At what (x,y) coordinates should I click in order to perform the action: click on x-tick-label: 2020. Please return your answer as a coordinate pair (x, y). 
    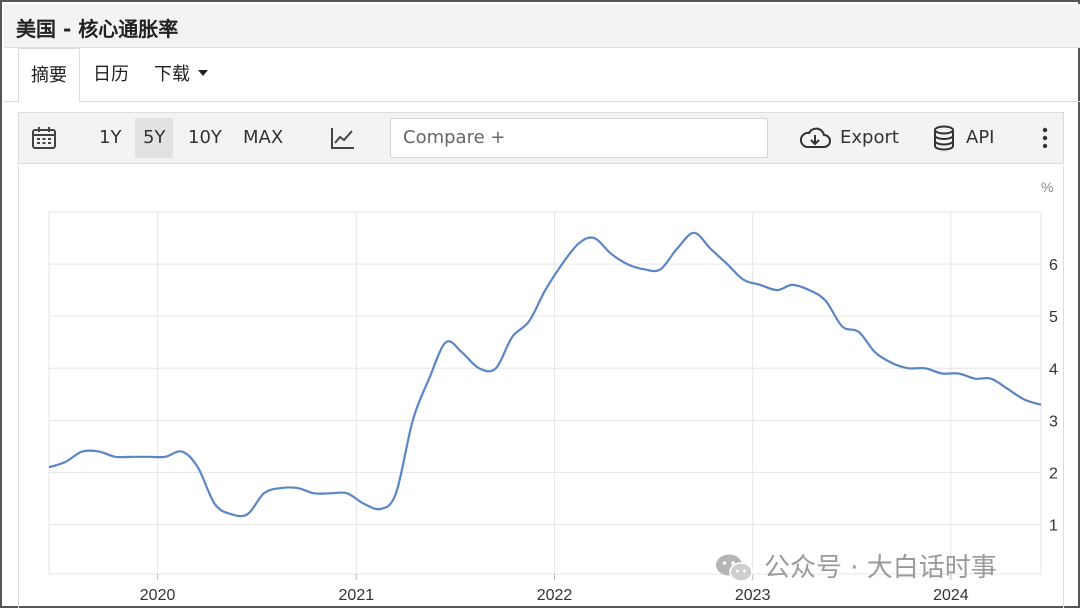
    Looking at the image, I should click on (158, 595).